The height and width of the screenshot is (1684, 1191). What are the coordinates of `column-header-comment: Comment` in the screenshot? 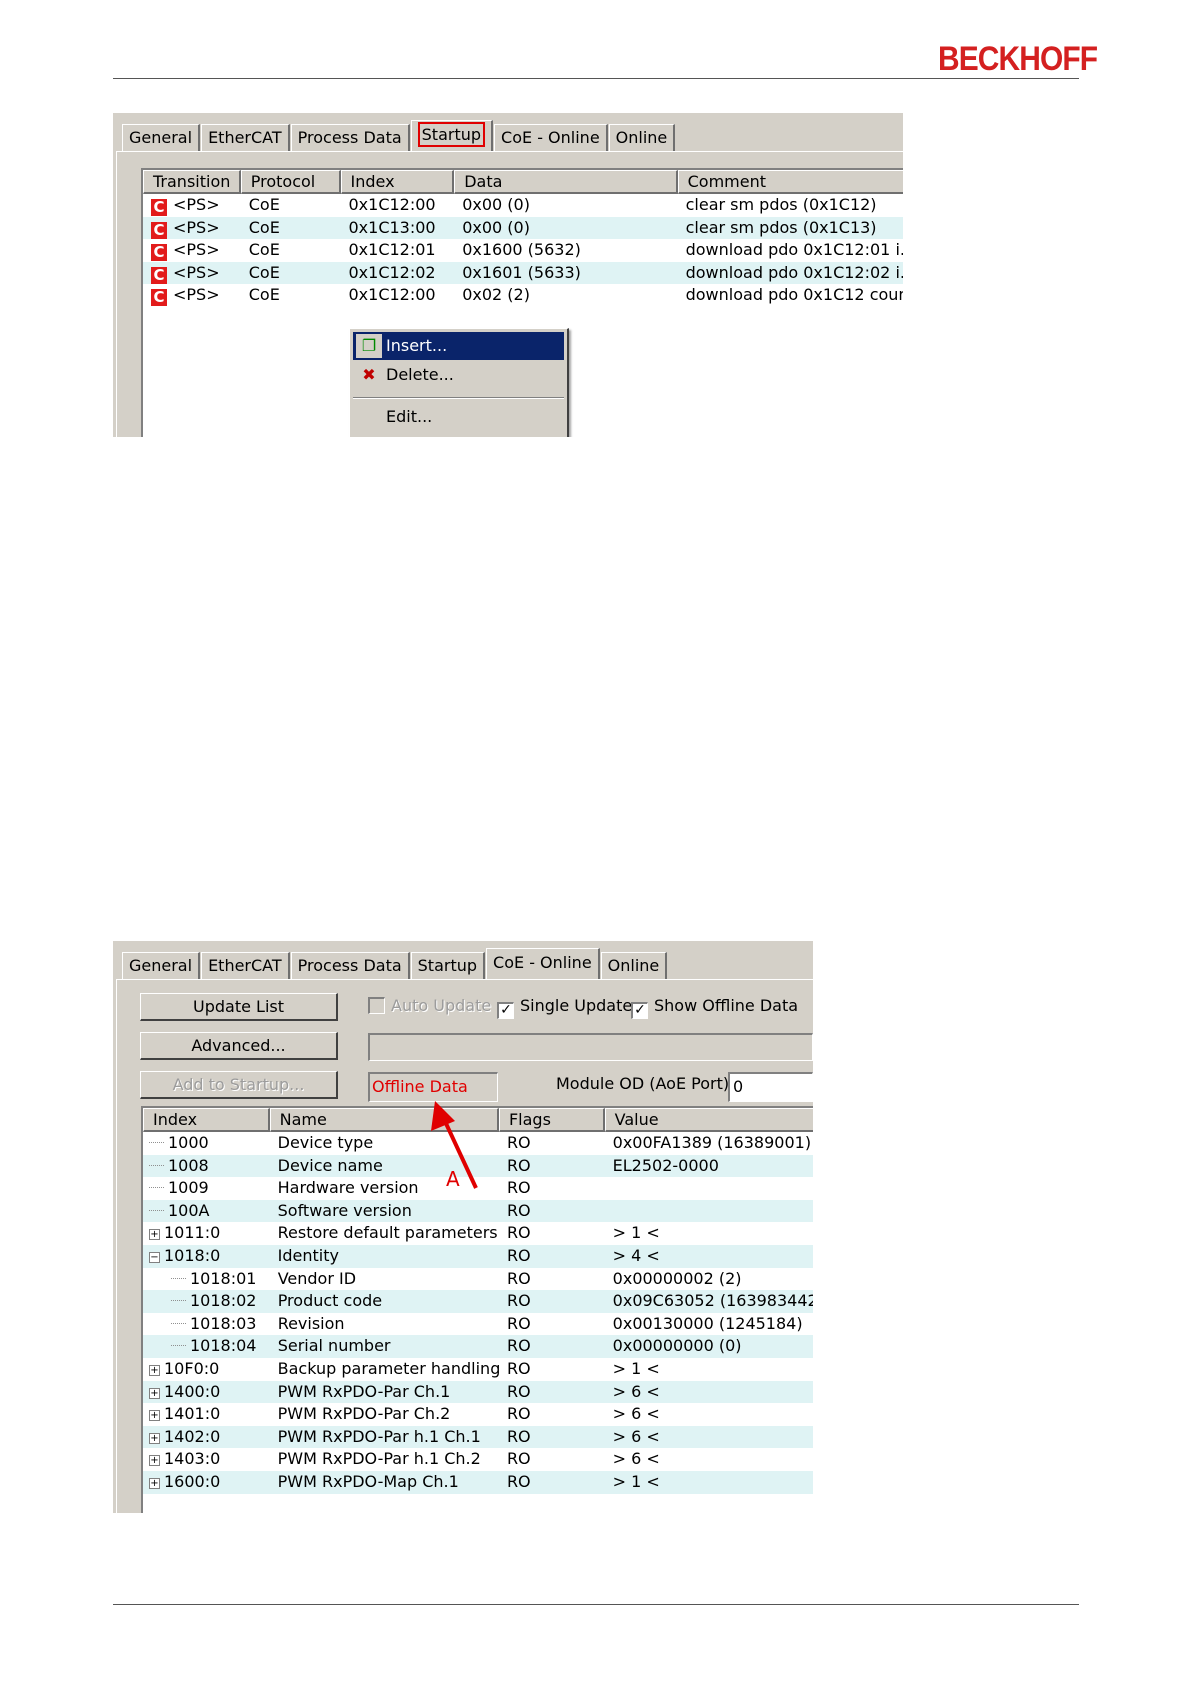 It's located at (790, 182).